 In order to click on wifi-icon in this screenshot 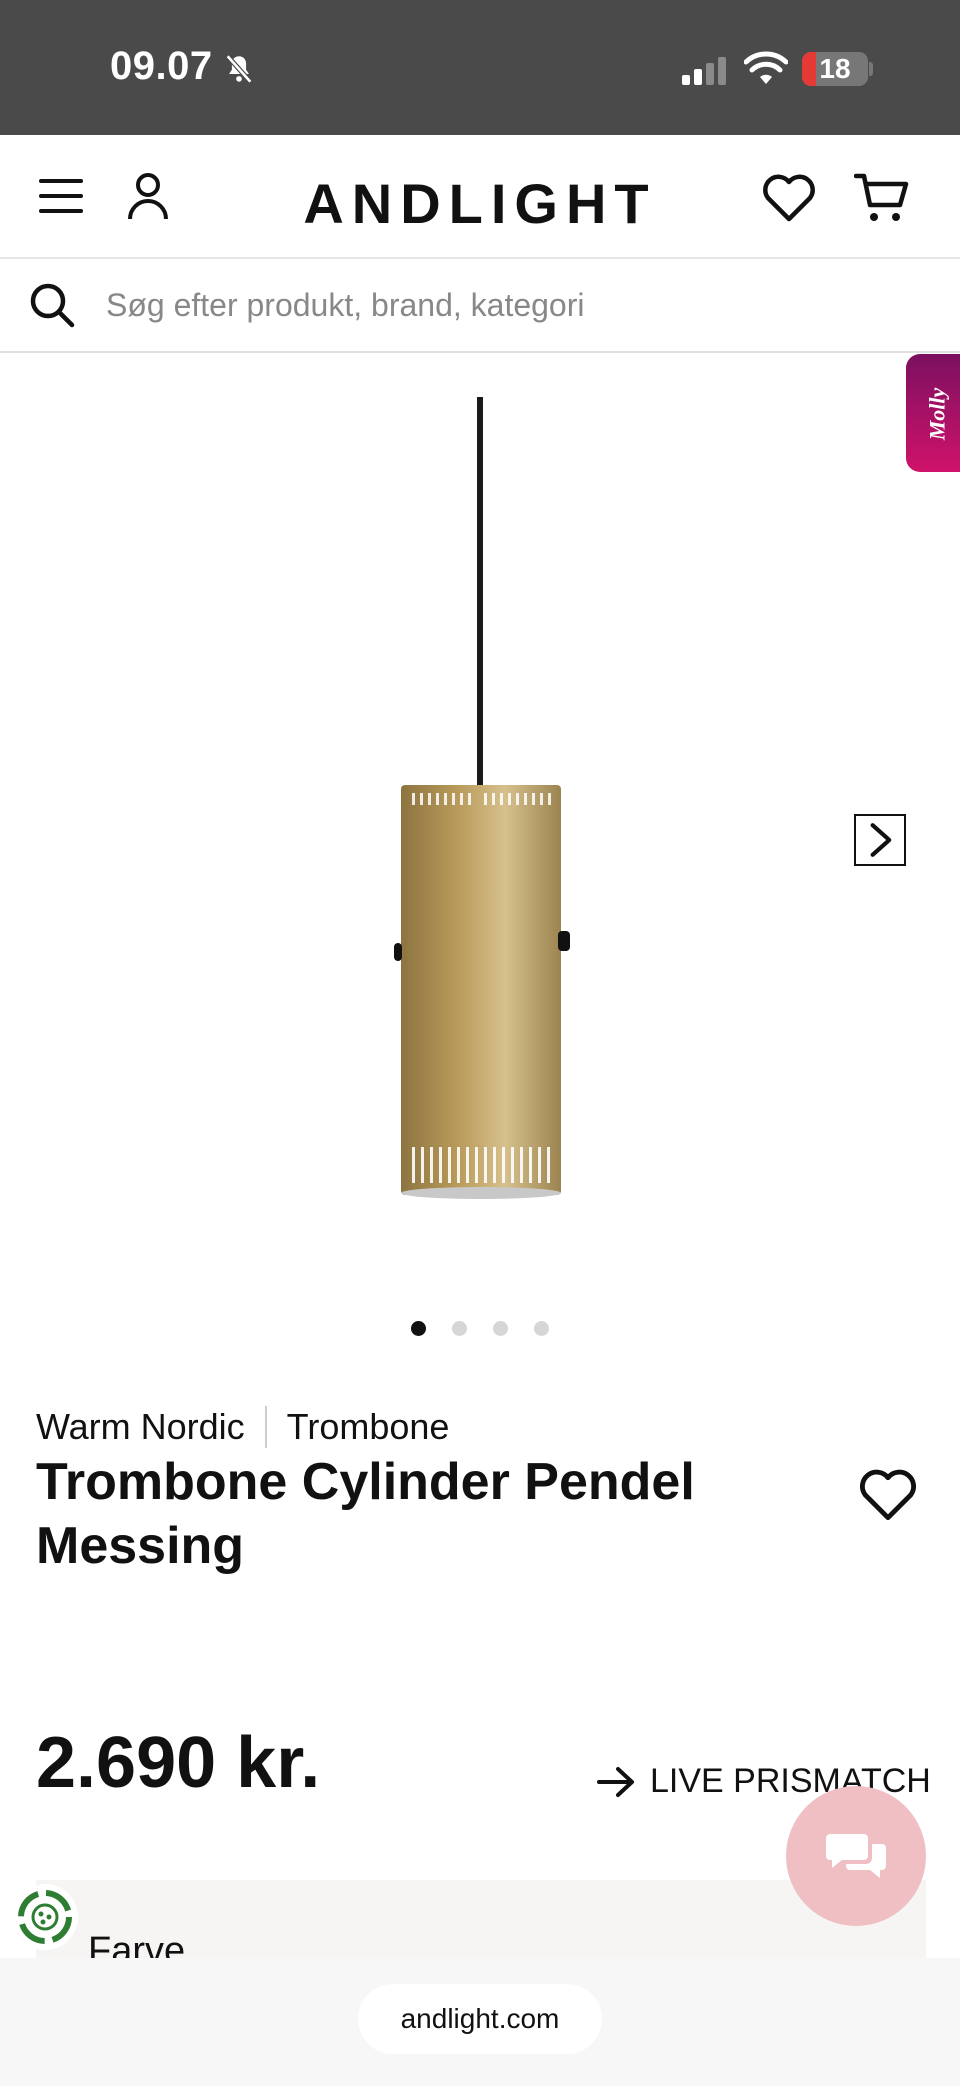, I will do `click(766, 67)`.